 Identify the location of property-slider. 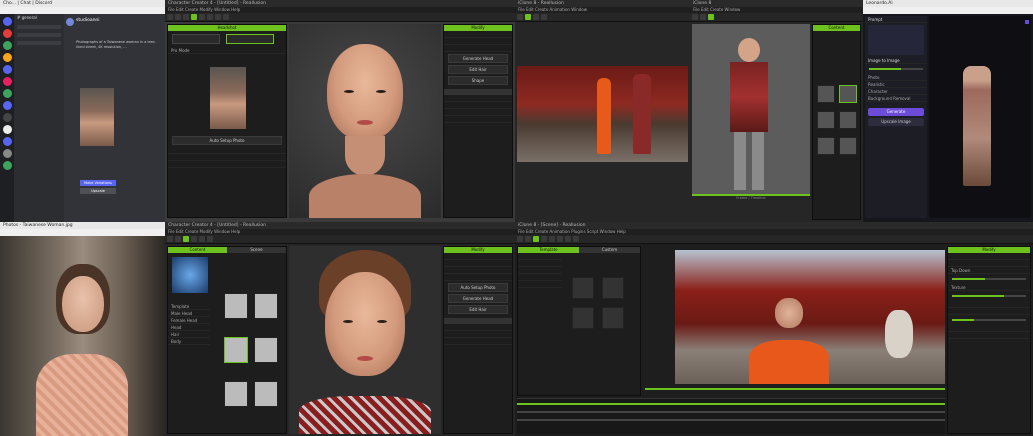
(989, 320).